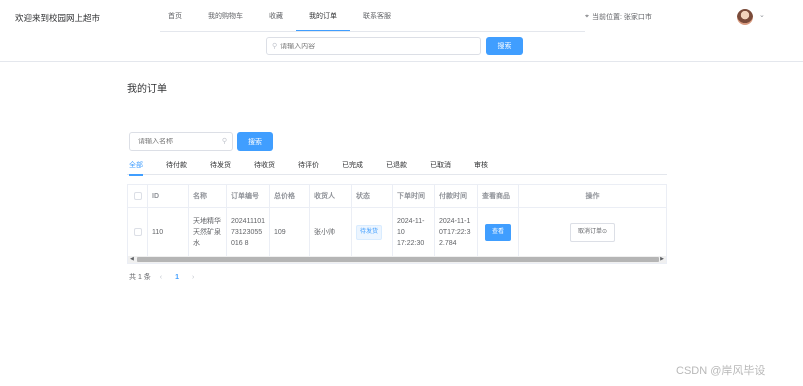 The height and width of the screenshot is (386, 803). I want to click on cell-actions: 取消订单⊙, so click(592, 232).